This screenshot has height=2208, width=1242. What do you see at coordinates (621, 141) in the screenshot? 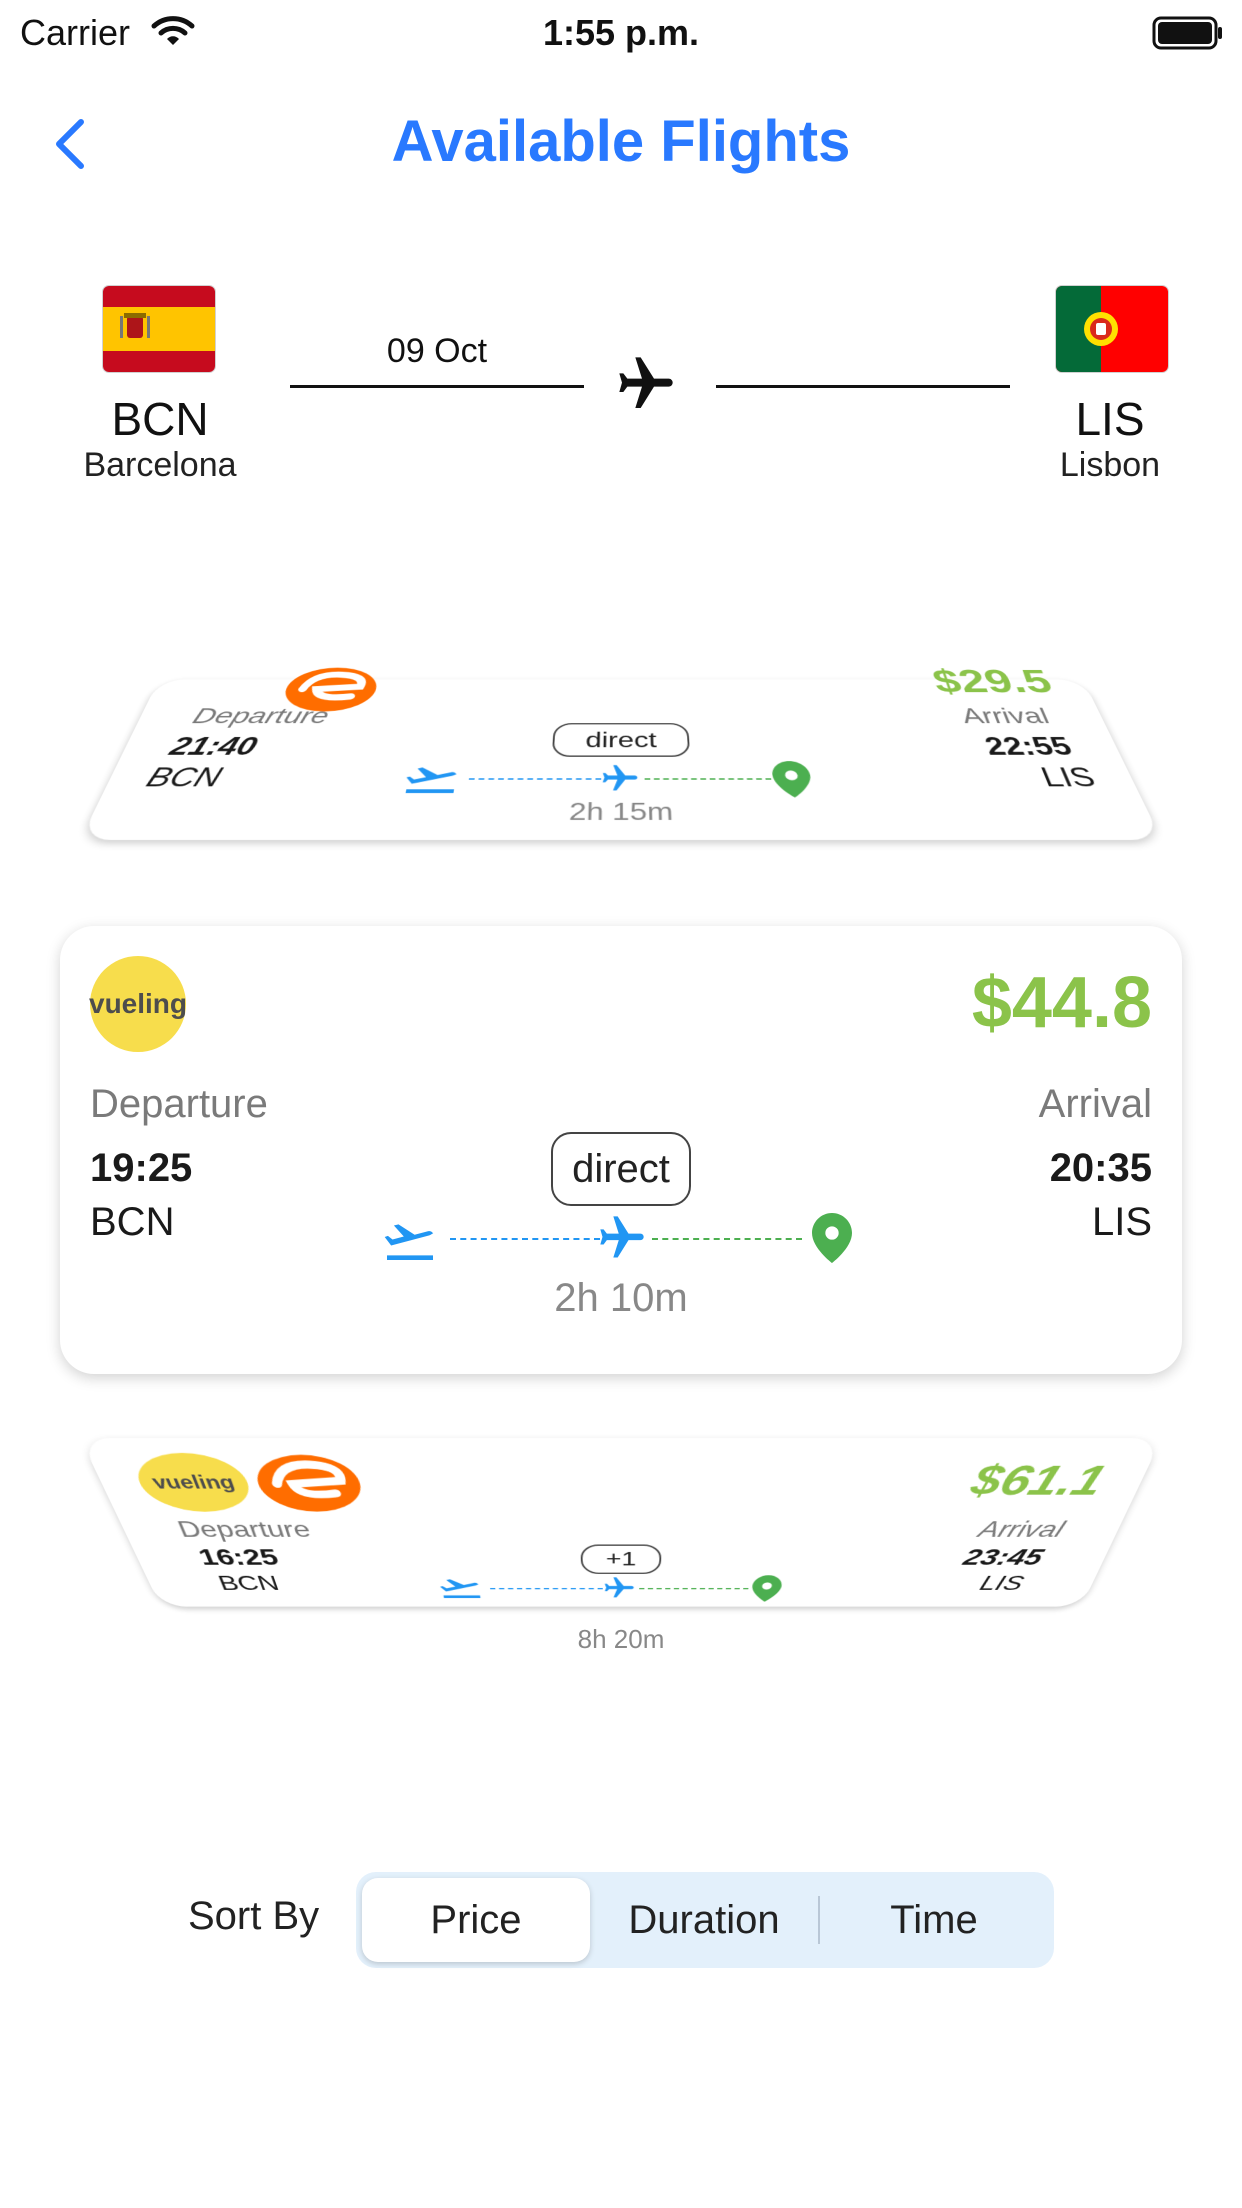
I see `page-title: Available Flights` at bounding box center [621, 141].